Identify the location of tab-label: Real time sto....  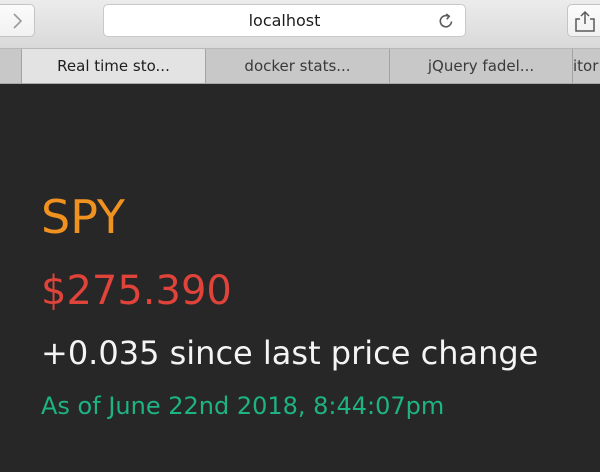
(113, 66).